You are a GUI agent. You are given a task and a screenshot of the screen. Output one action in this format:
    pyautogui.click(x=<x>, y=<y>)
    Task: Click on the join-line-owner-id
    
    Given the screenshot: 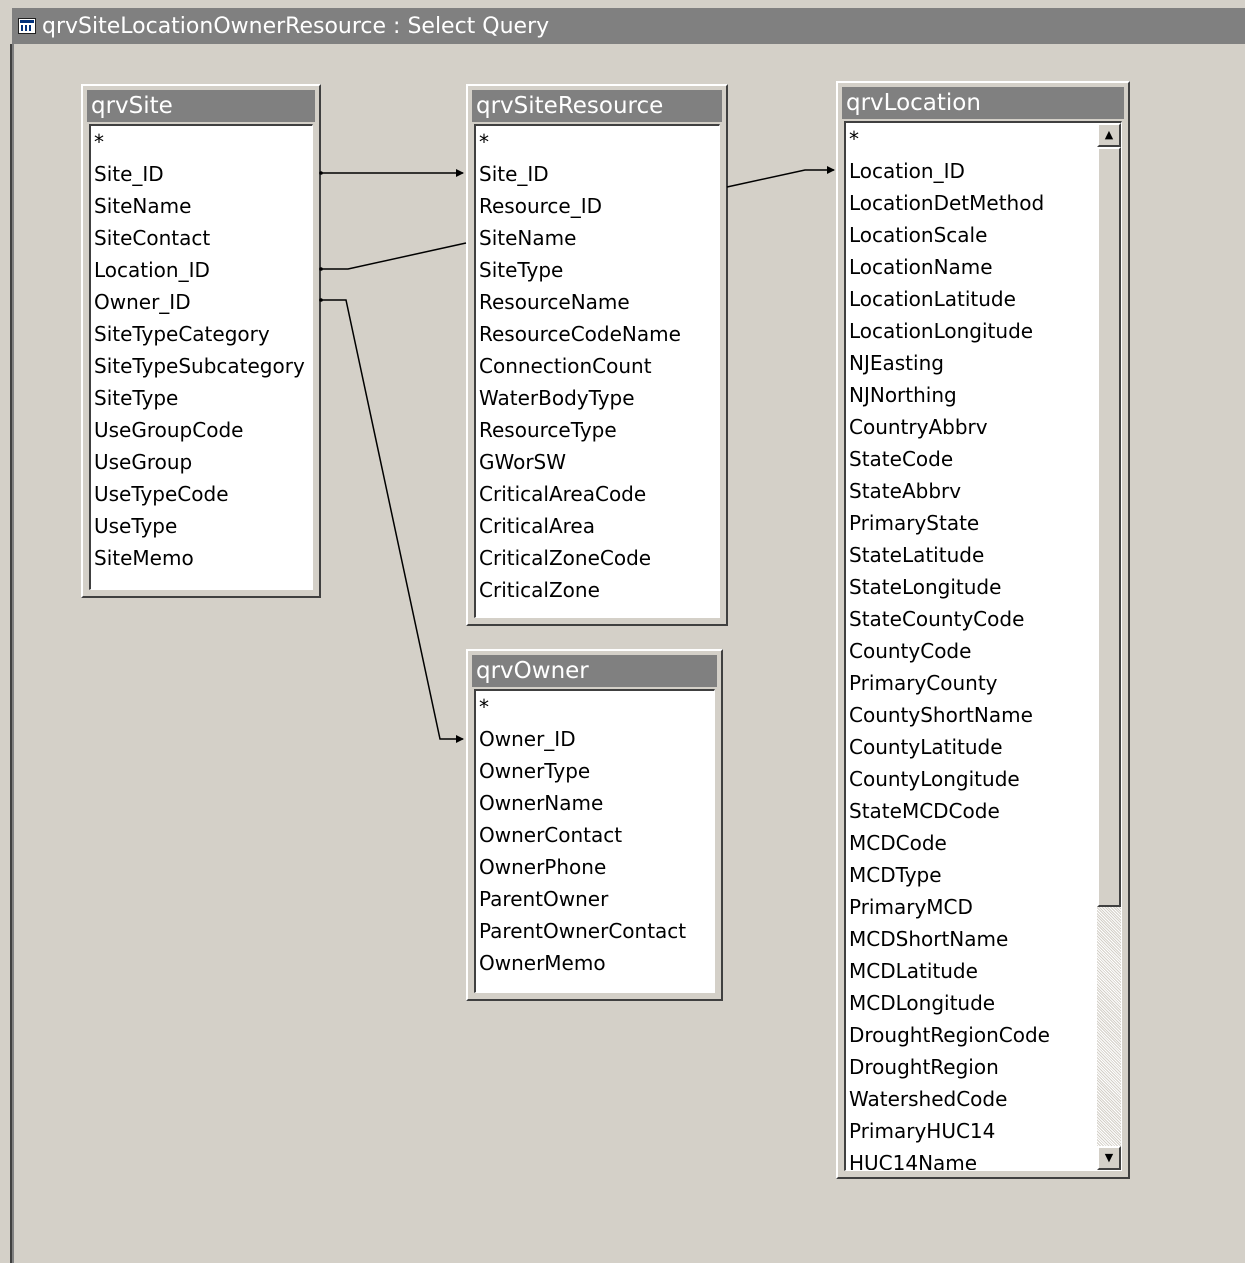 What is the action you would take?
    pyautogui.click(x=392, y=521)
    